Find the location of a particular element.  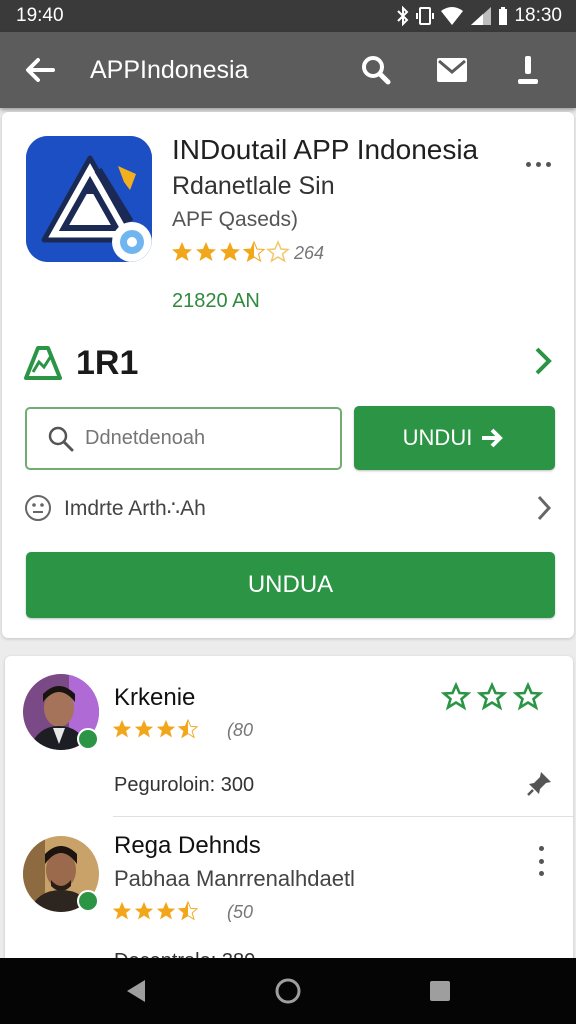

app-logo-icon is located at coordinates (89, 199).